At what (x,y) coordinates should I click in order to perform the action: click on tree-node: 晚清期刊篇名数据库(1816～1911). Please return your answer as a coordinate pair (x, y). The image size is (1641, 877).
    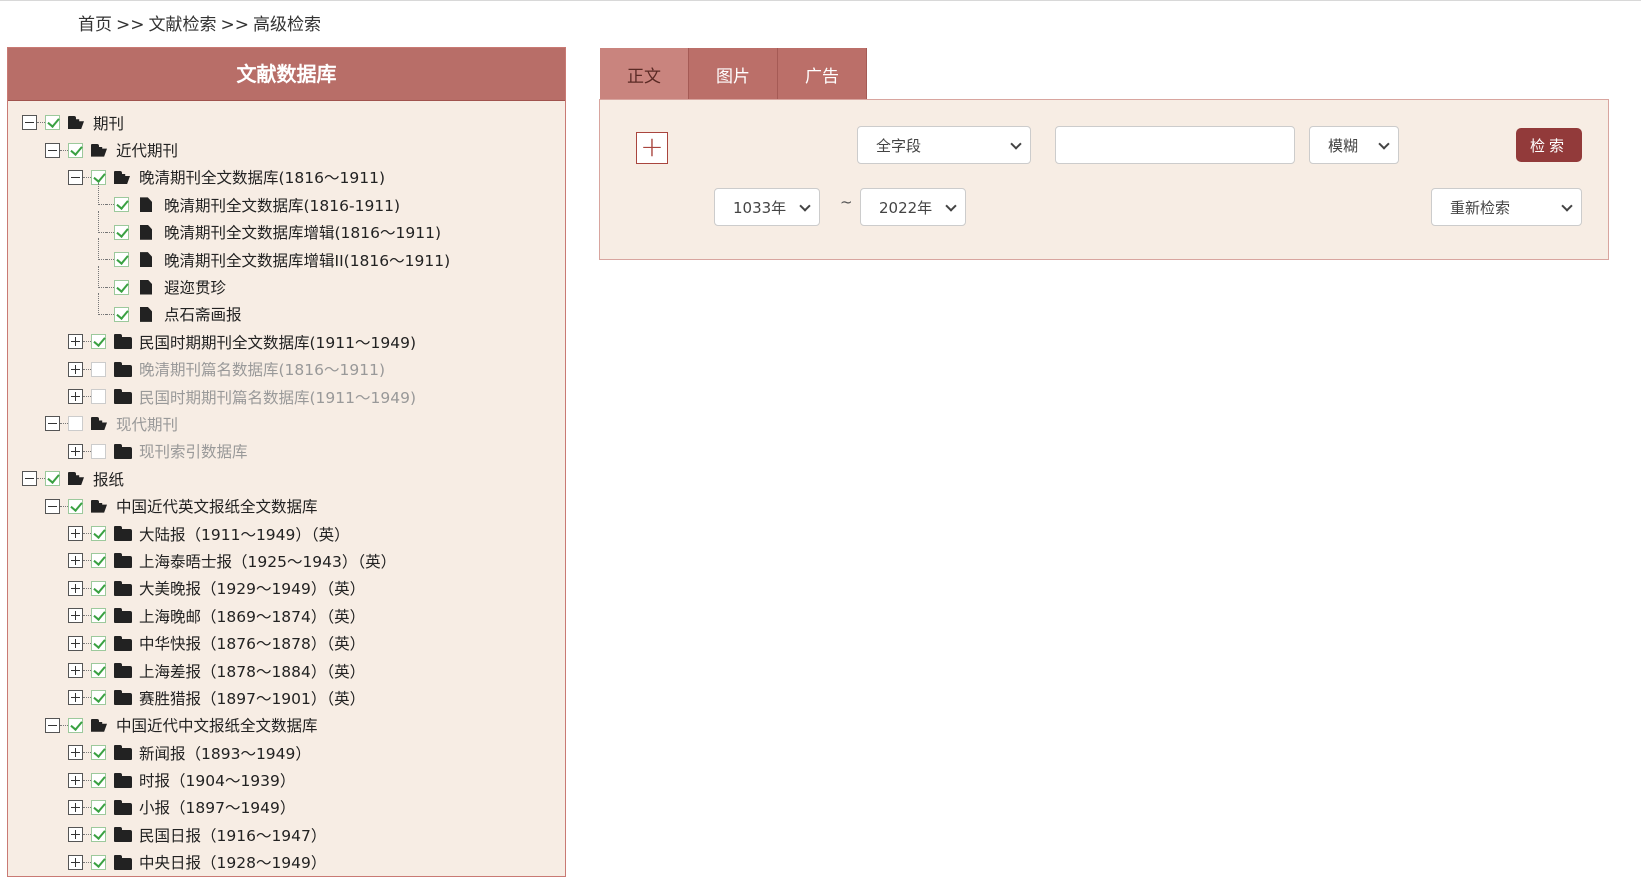
    Looking at the image, I should click on (286, 369).